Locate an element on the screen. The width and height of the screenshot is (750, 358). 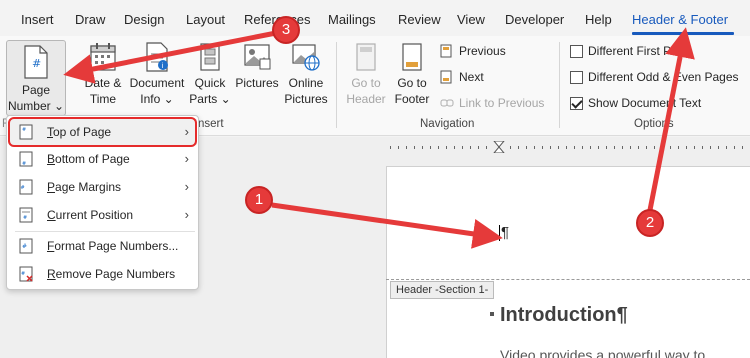
quick-parts-label-line2: Parts ⌄ is located at coordinates (210, 99).